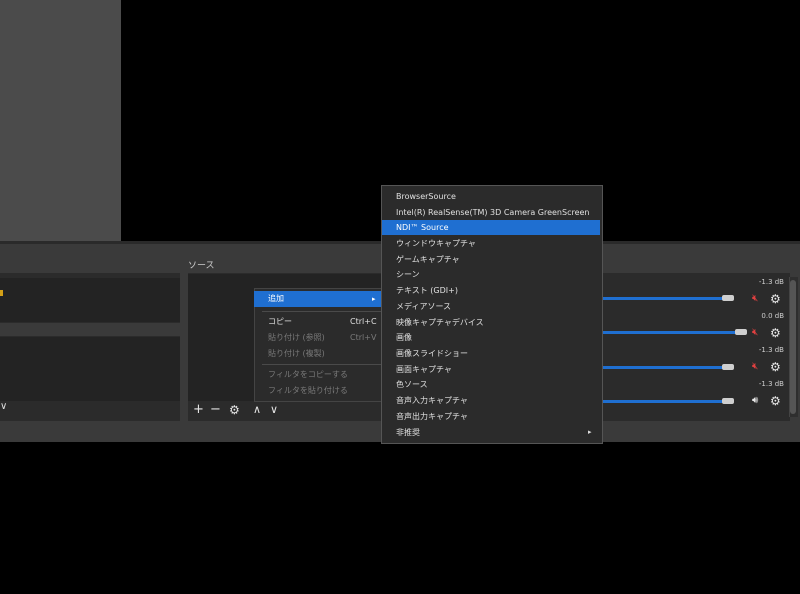  I want to click on submenu-item-media-source: メディアソース, so click(491, 306).